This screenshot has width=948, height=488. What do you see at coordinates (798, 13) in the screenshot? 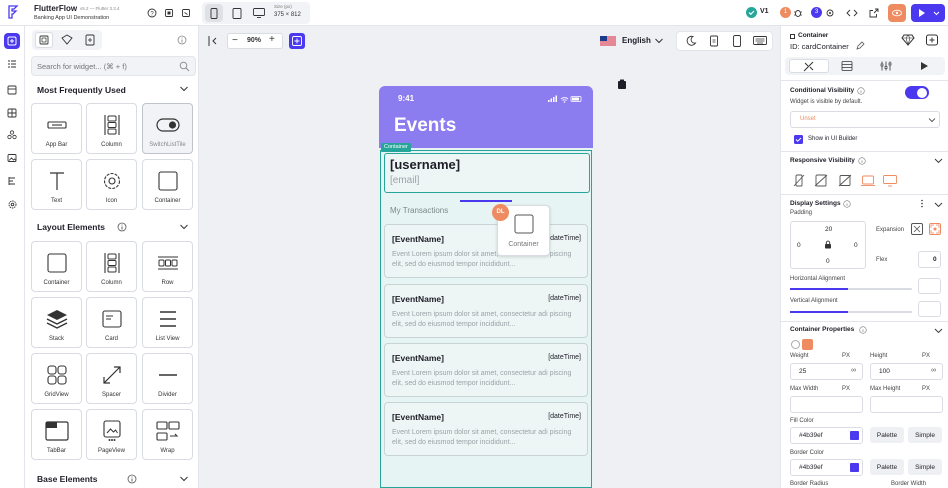
I see `bug-icon` at bounding box center [798, 13].